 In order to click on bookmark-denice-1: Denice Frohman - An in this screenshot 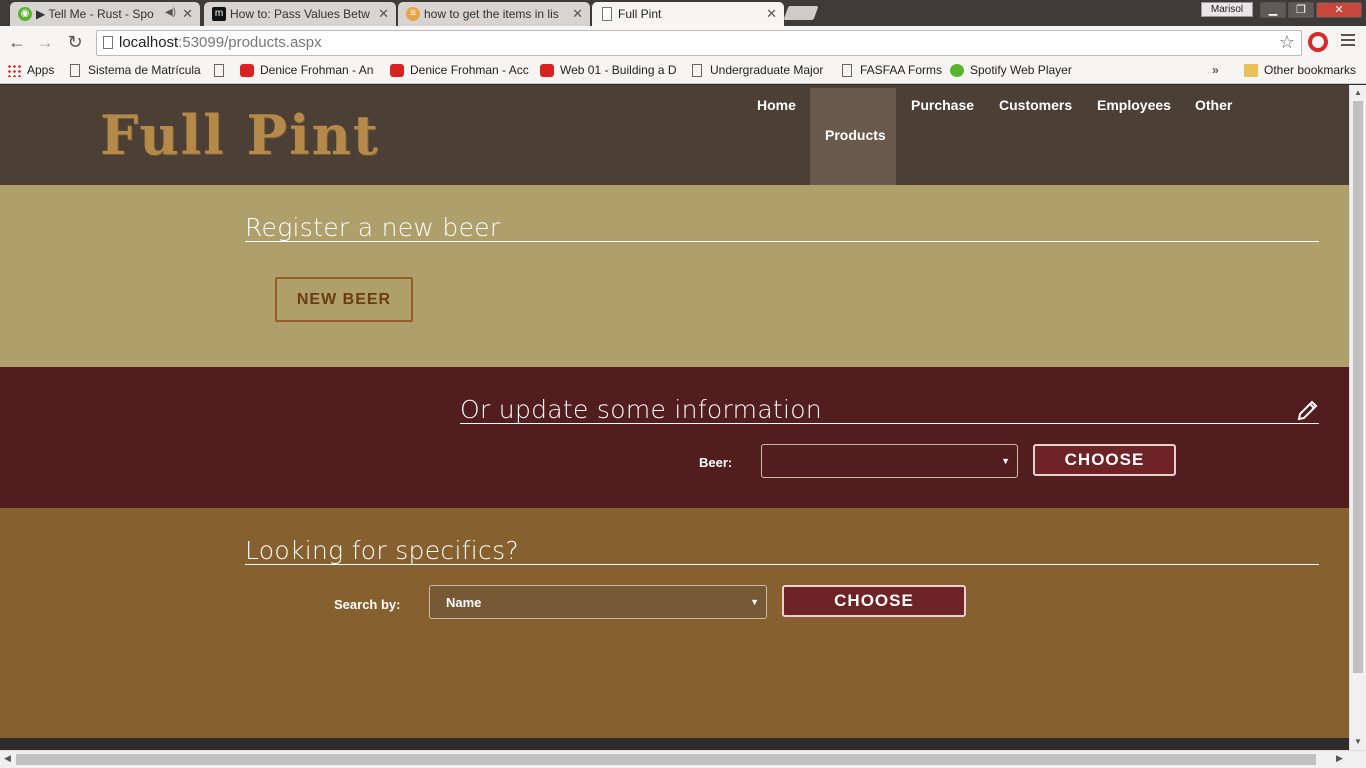, I will do `click(306, 70)`.